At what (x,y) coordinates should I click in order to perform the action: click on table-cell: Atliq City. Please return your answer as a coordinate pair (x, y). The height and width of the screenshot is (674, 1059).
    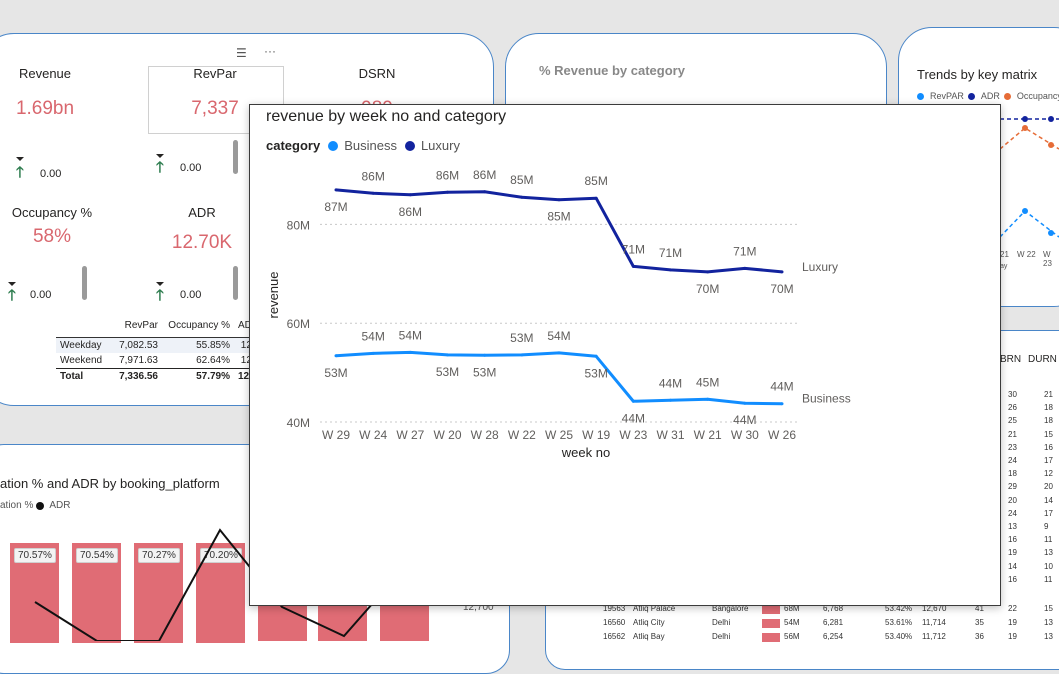
    Looking at the image, I should click on (649, 622).